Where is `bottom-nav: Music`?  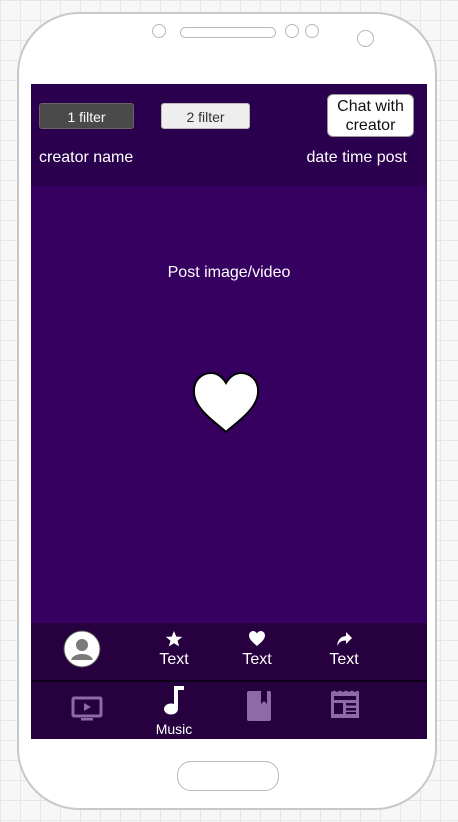
bottom-nav: Music is located at coordinates (229, 710).